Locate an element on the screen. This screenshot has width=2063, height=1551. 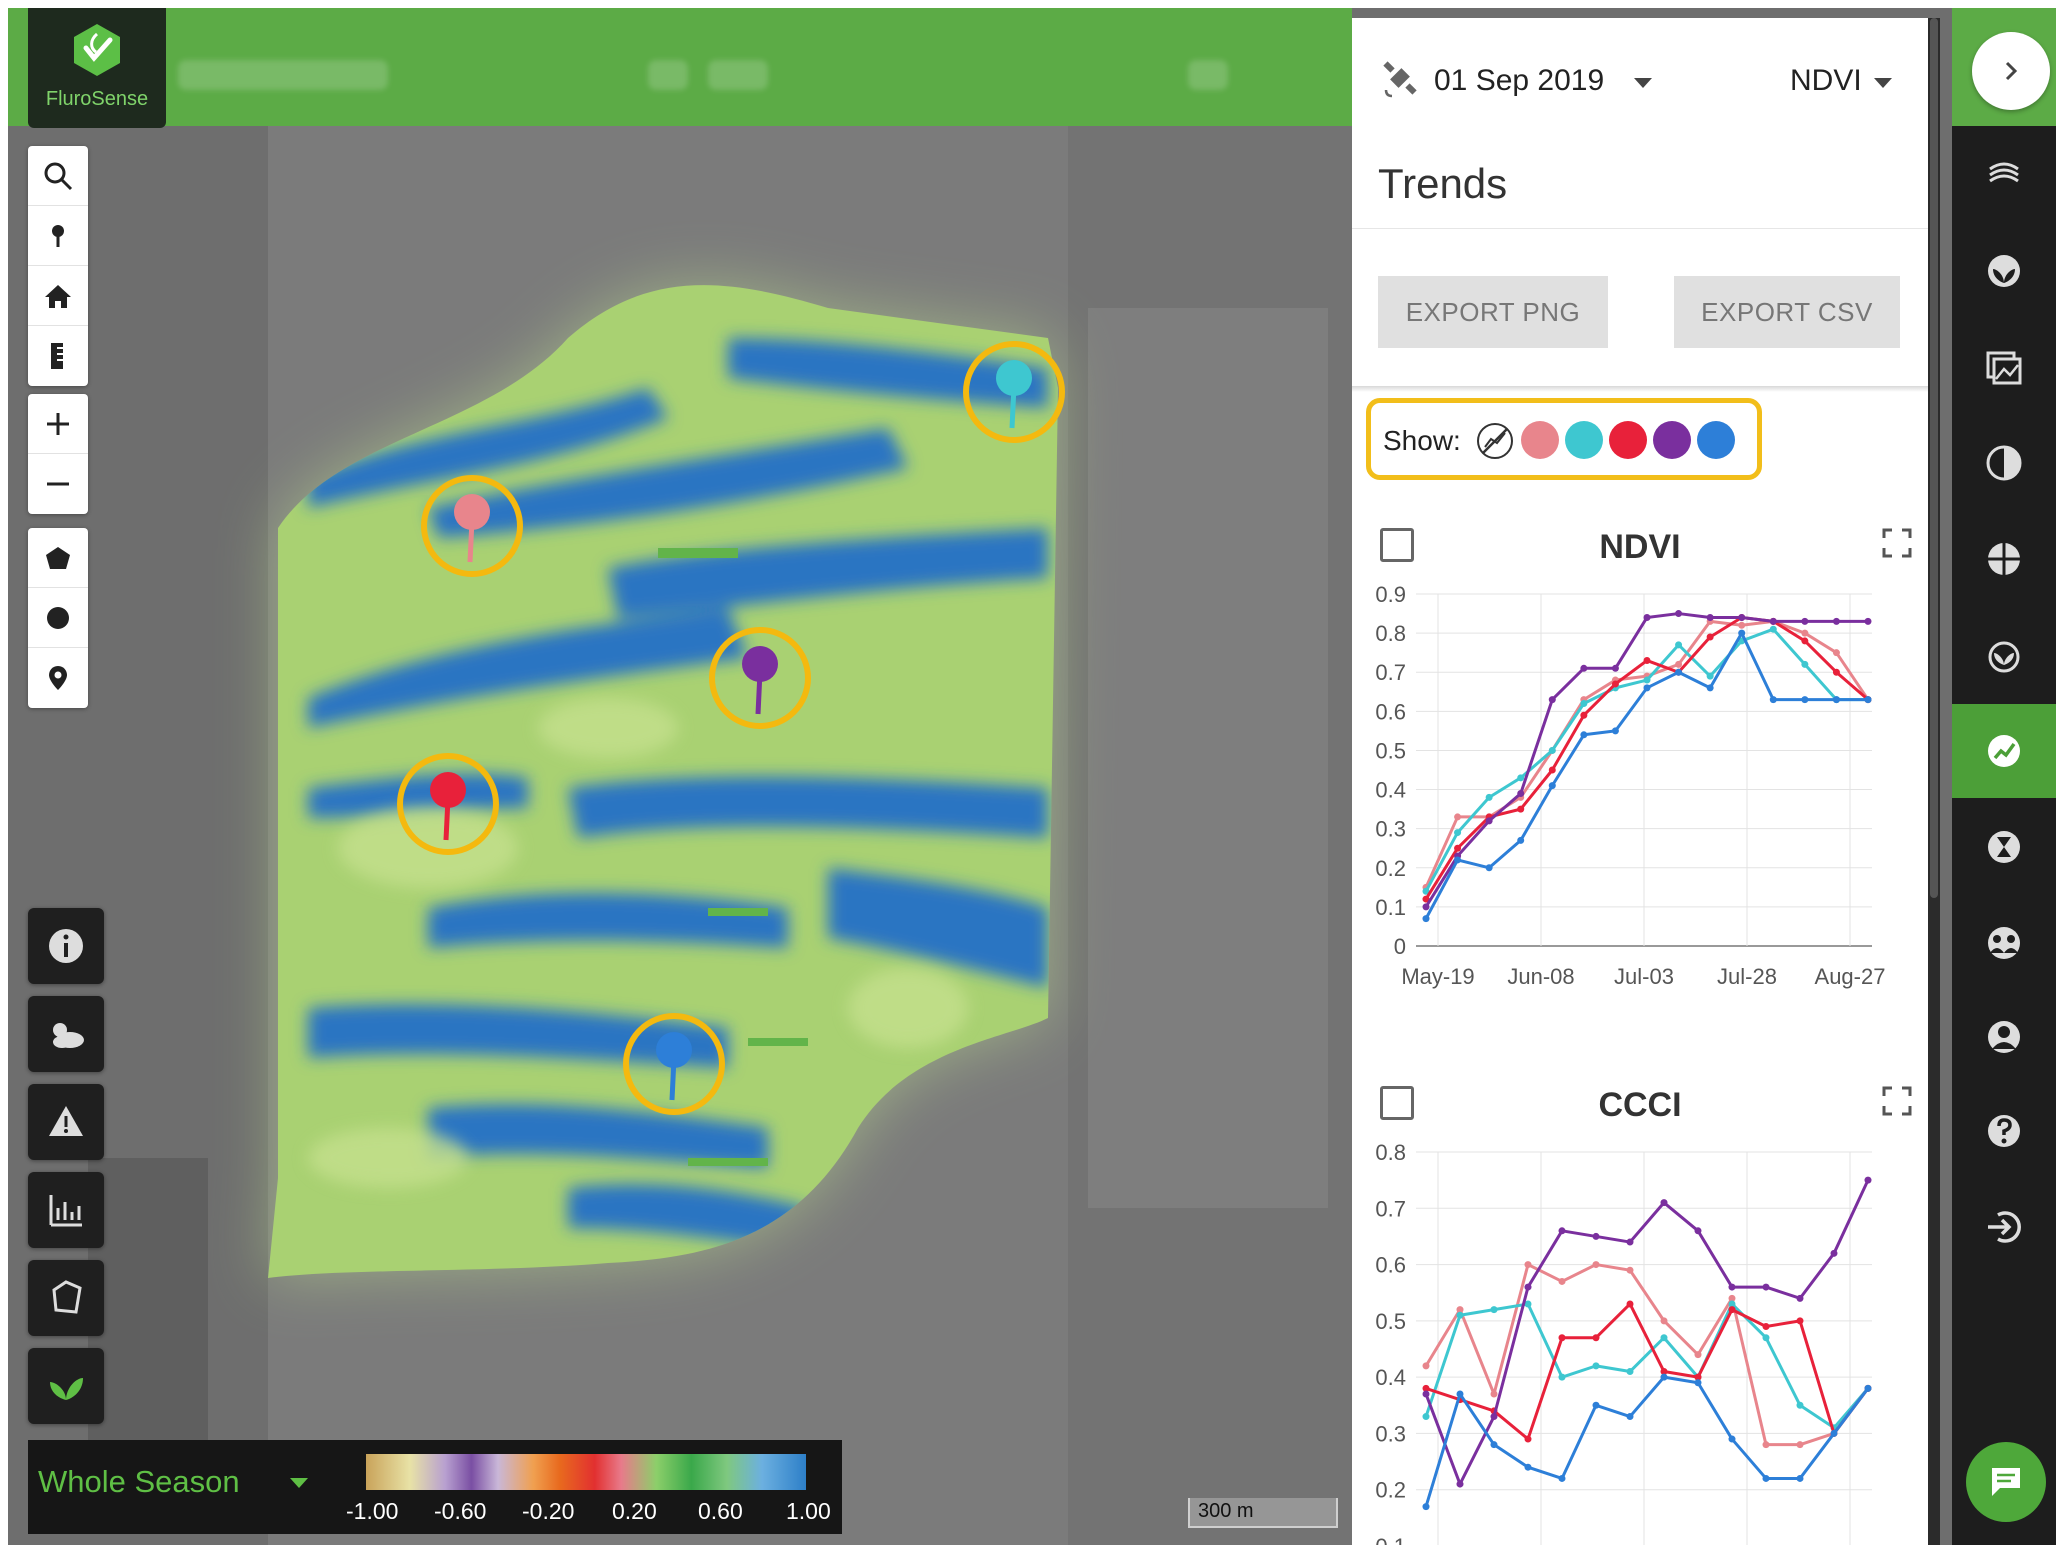
search-icon is located at coordinates (58, 176).